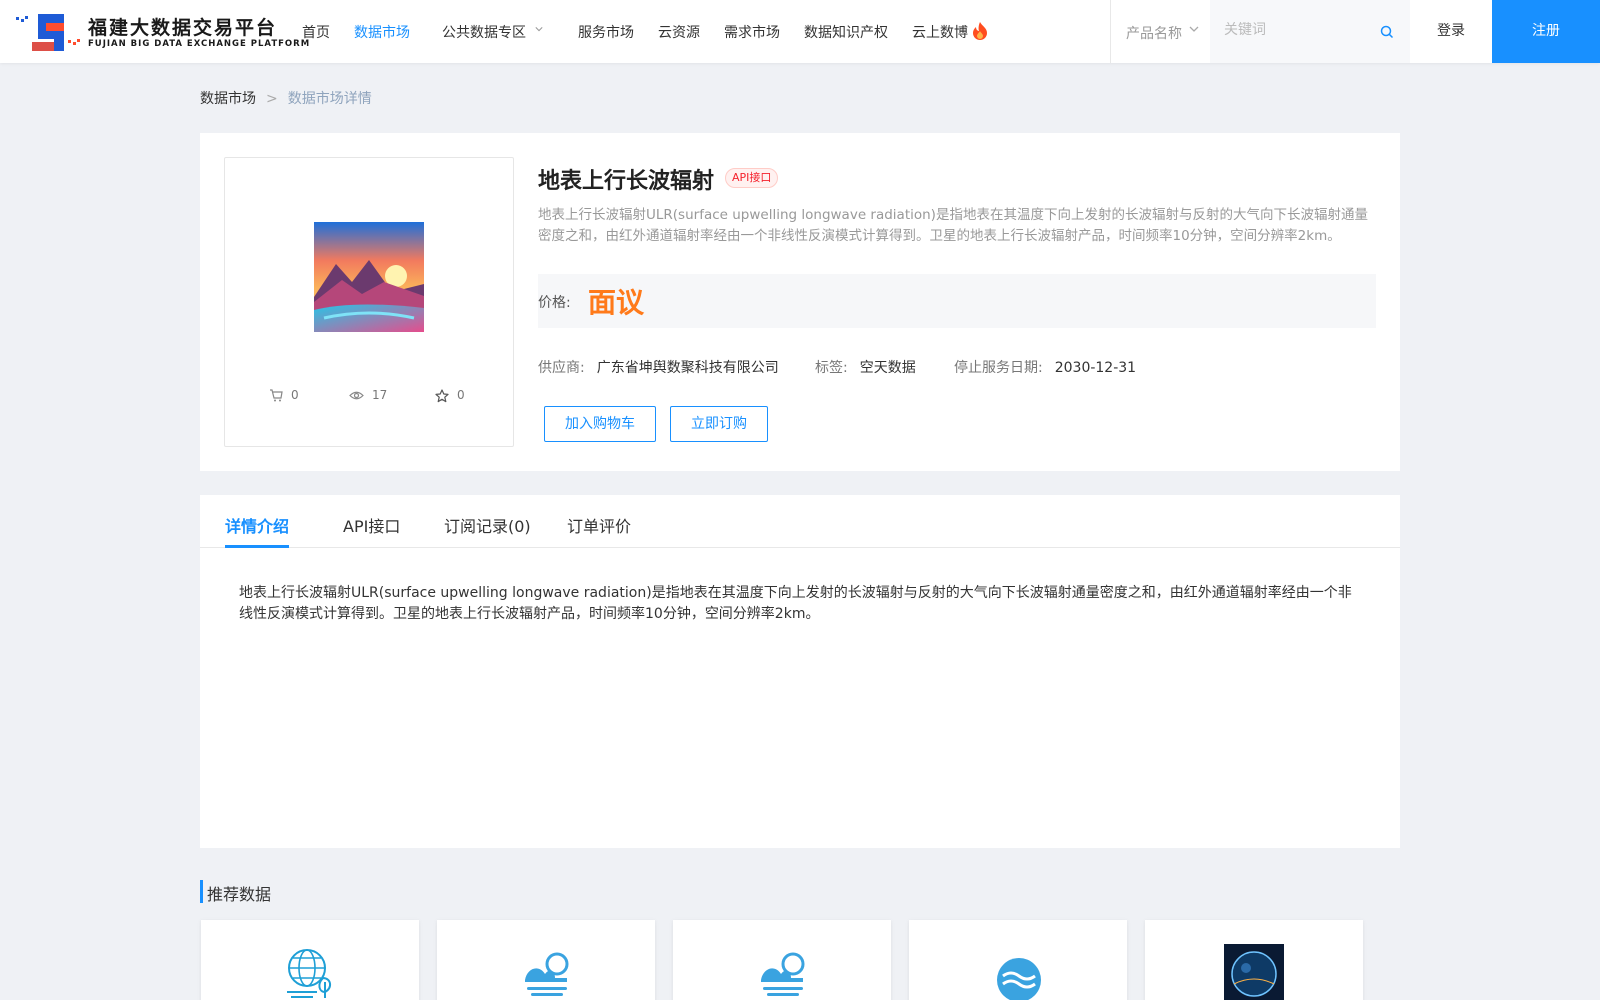 The height and width of the screenshot is (1000, 1600). I want to click on stop-date-info: 停止服务日期: 2030-12-31, so click(1045, 367).